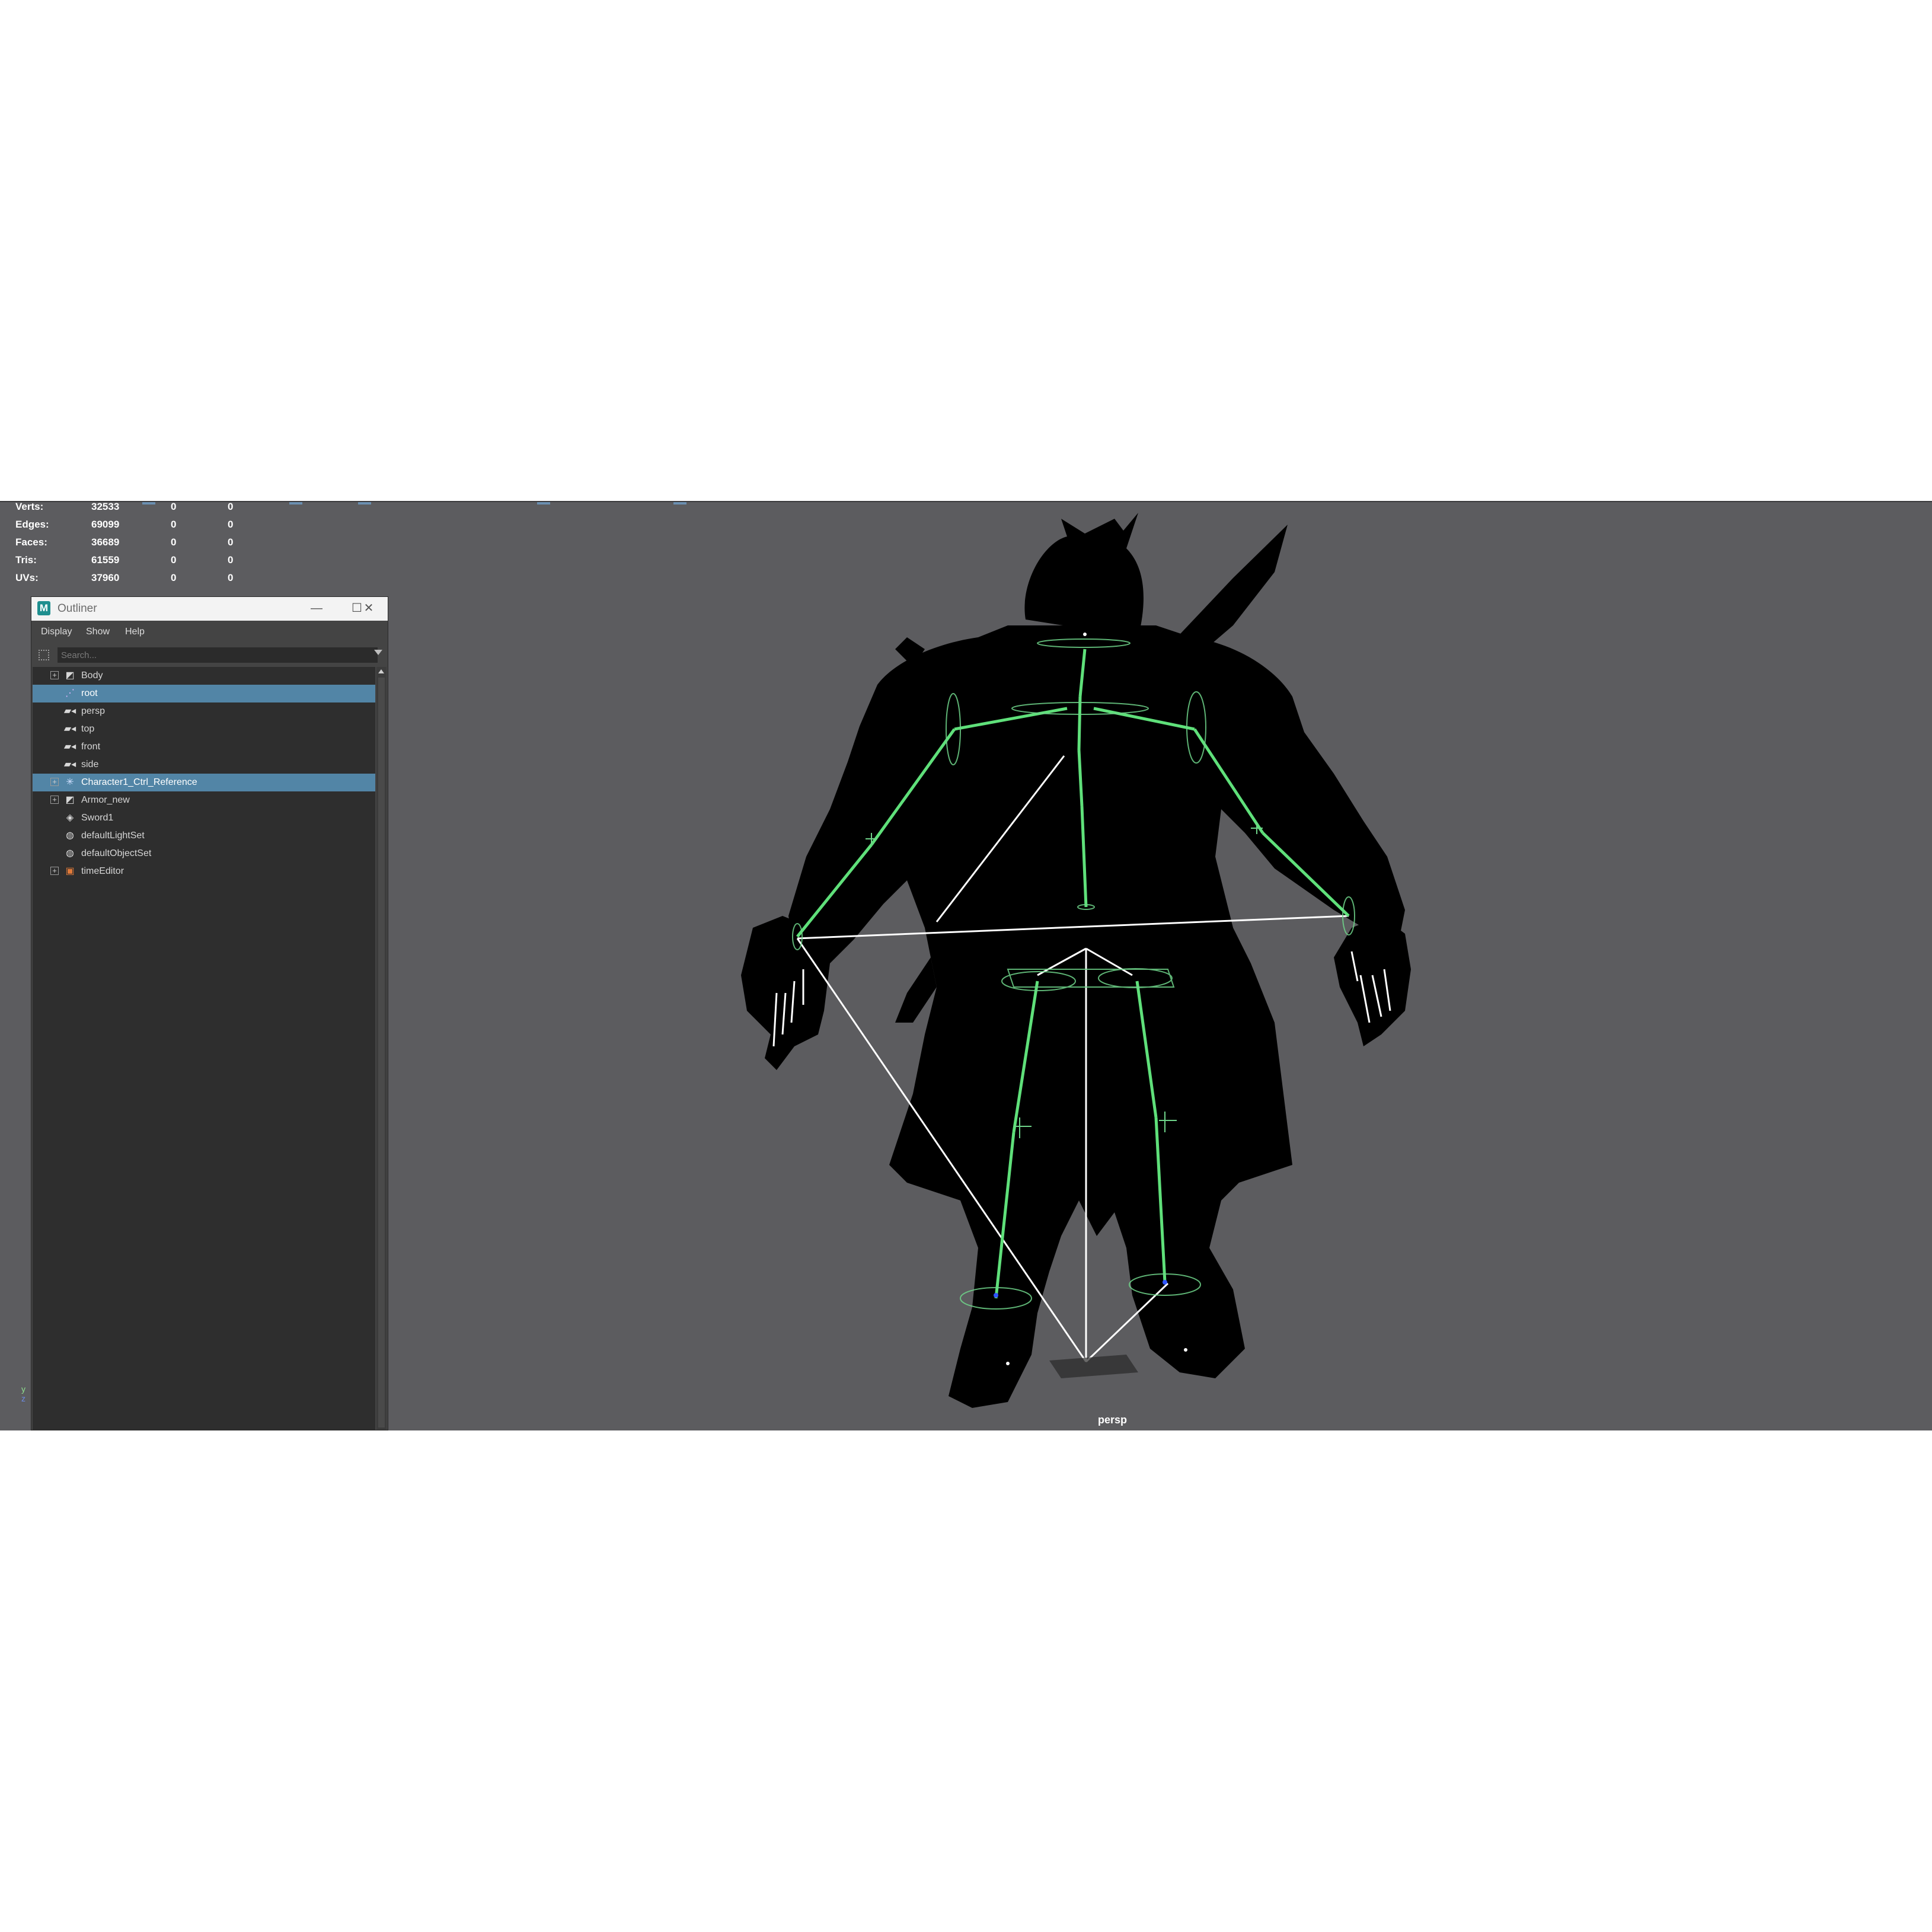 Image resolution: width=1932 pixels, height=1932 pixels. Describe the element at coordinates (378, 652) in the screenshot. I see `search-options-dropdown-icon` at that location.